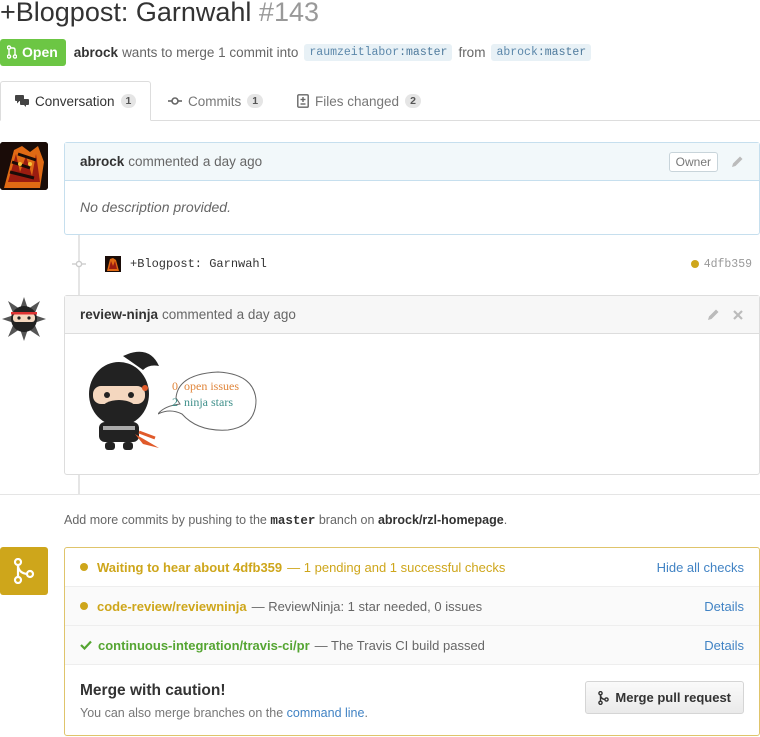 This screenshot has height=737, width=760. What do you see at coordinates (208, 402) in the screenshot?
I see `ninja-stars-label: ninja stars` at bounding box center [208, 402].